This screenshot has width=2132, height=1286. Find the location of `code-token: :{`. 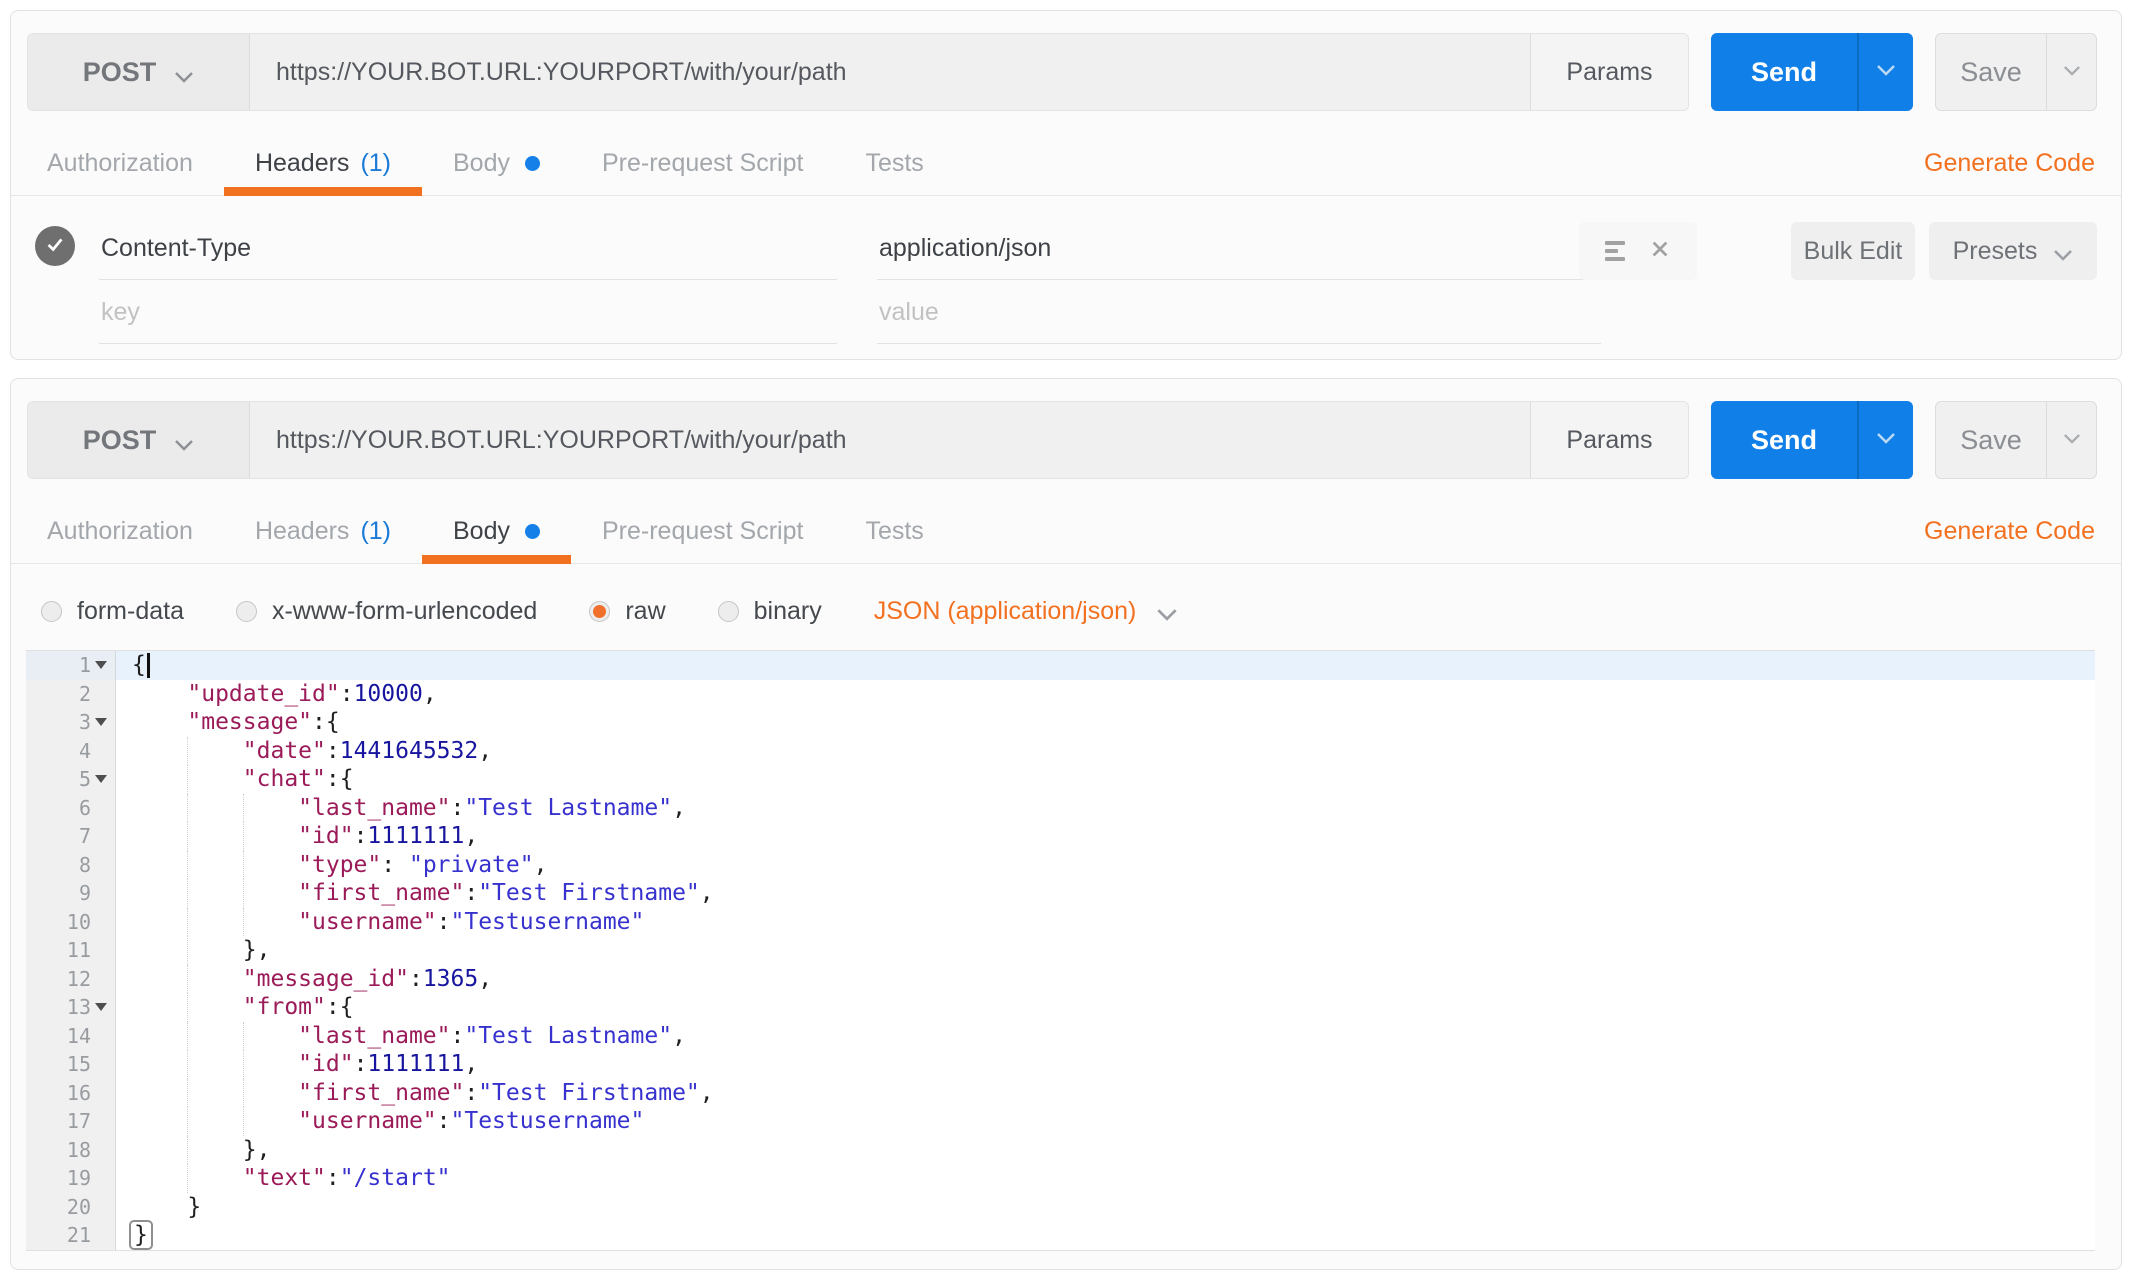

code-token: :{ is located at coordinates (326, 722).